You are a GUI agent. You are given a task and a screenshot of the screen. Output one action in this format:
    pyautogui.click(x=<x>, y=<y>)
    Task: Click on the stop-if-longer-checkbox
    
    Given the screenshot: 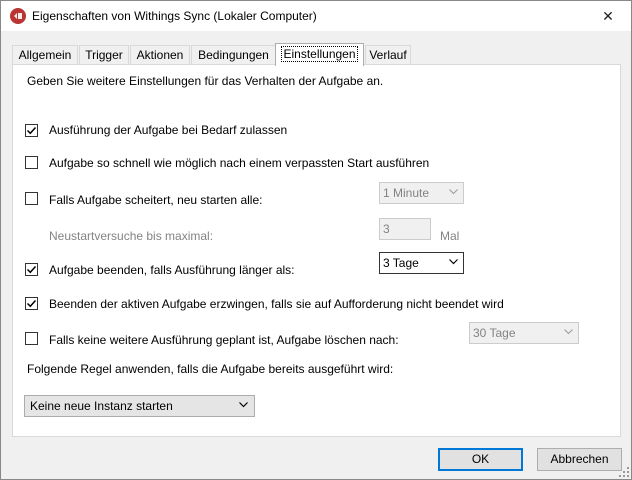 What is the action you would take?
    pyautogui.click(x=31, y=269)
    